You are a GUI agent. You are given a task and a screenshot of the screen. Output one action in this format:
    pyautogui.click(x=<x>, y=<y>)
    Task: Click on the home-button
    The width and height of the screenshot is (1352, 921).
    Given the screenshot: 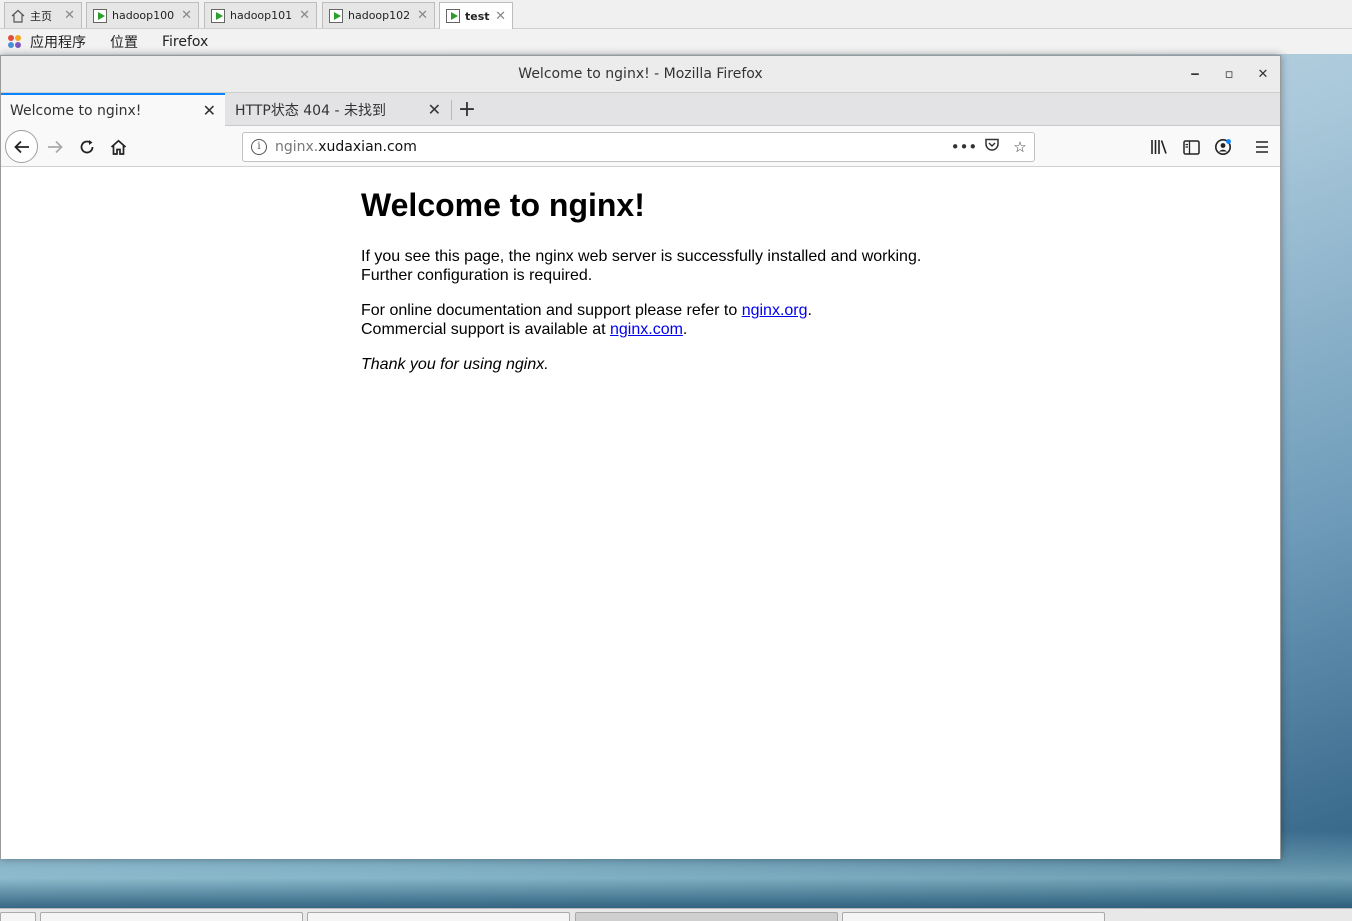 What is the action you would take?
    pyautogui.click(x=118, y=147)
    